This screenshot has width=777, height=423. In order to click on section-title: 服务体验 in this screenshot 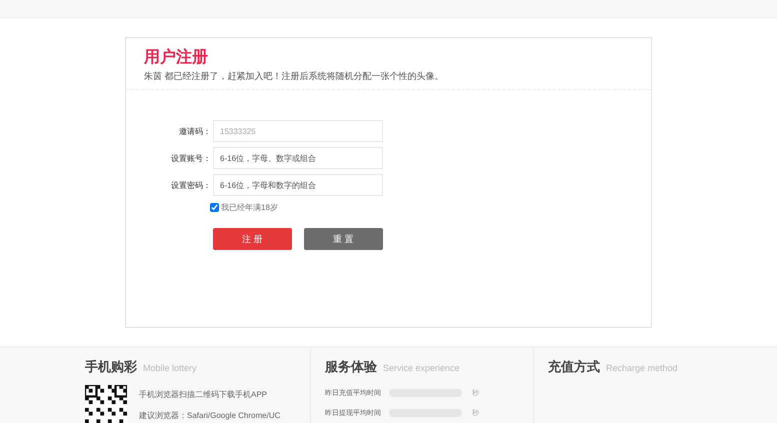, I will do `click(351, 367)`.